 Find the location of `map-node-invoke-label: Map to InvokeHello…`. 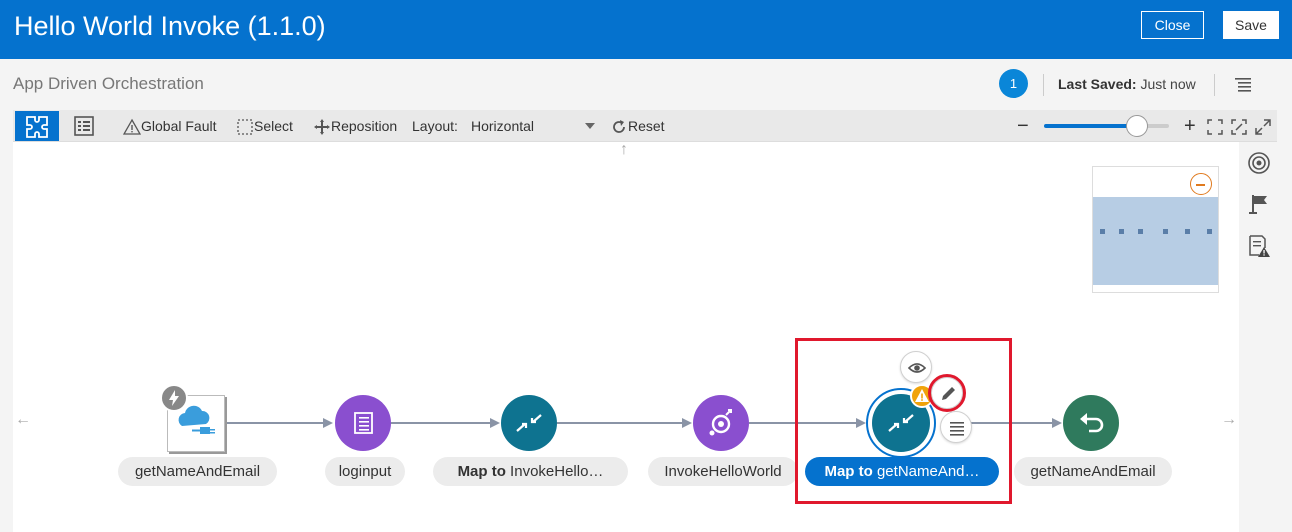

map-node-invoke-label: Map to InvokeHello… is located at coordinates (530, 471).